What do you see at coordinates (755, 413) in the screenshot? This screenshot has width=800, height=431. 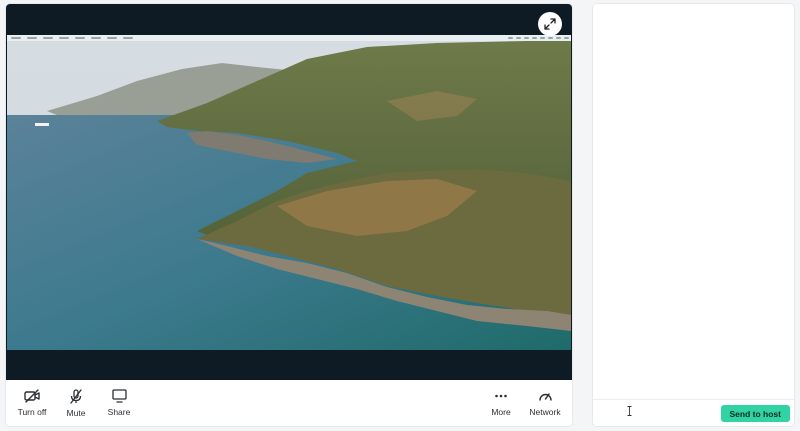 I see `send-to-host-button: Send to host` at bounding box center [755, 413].